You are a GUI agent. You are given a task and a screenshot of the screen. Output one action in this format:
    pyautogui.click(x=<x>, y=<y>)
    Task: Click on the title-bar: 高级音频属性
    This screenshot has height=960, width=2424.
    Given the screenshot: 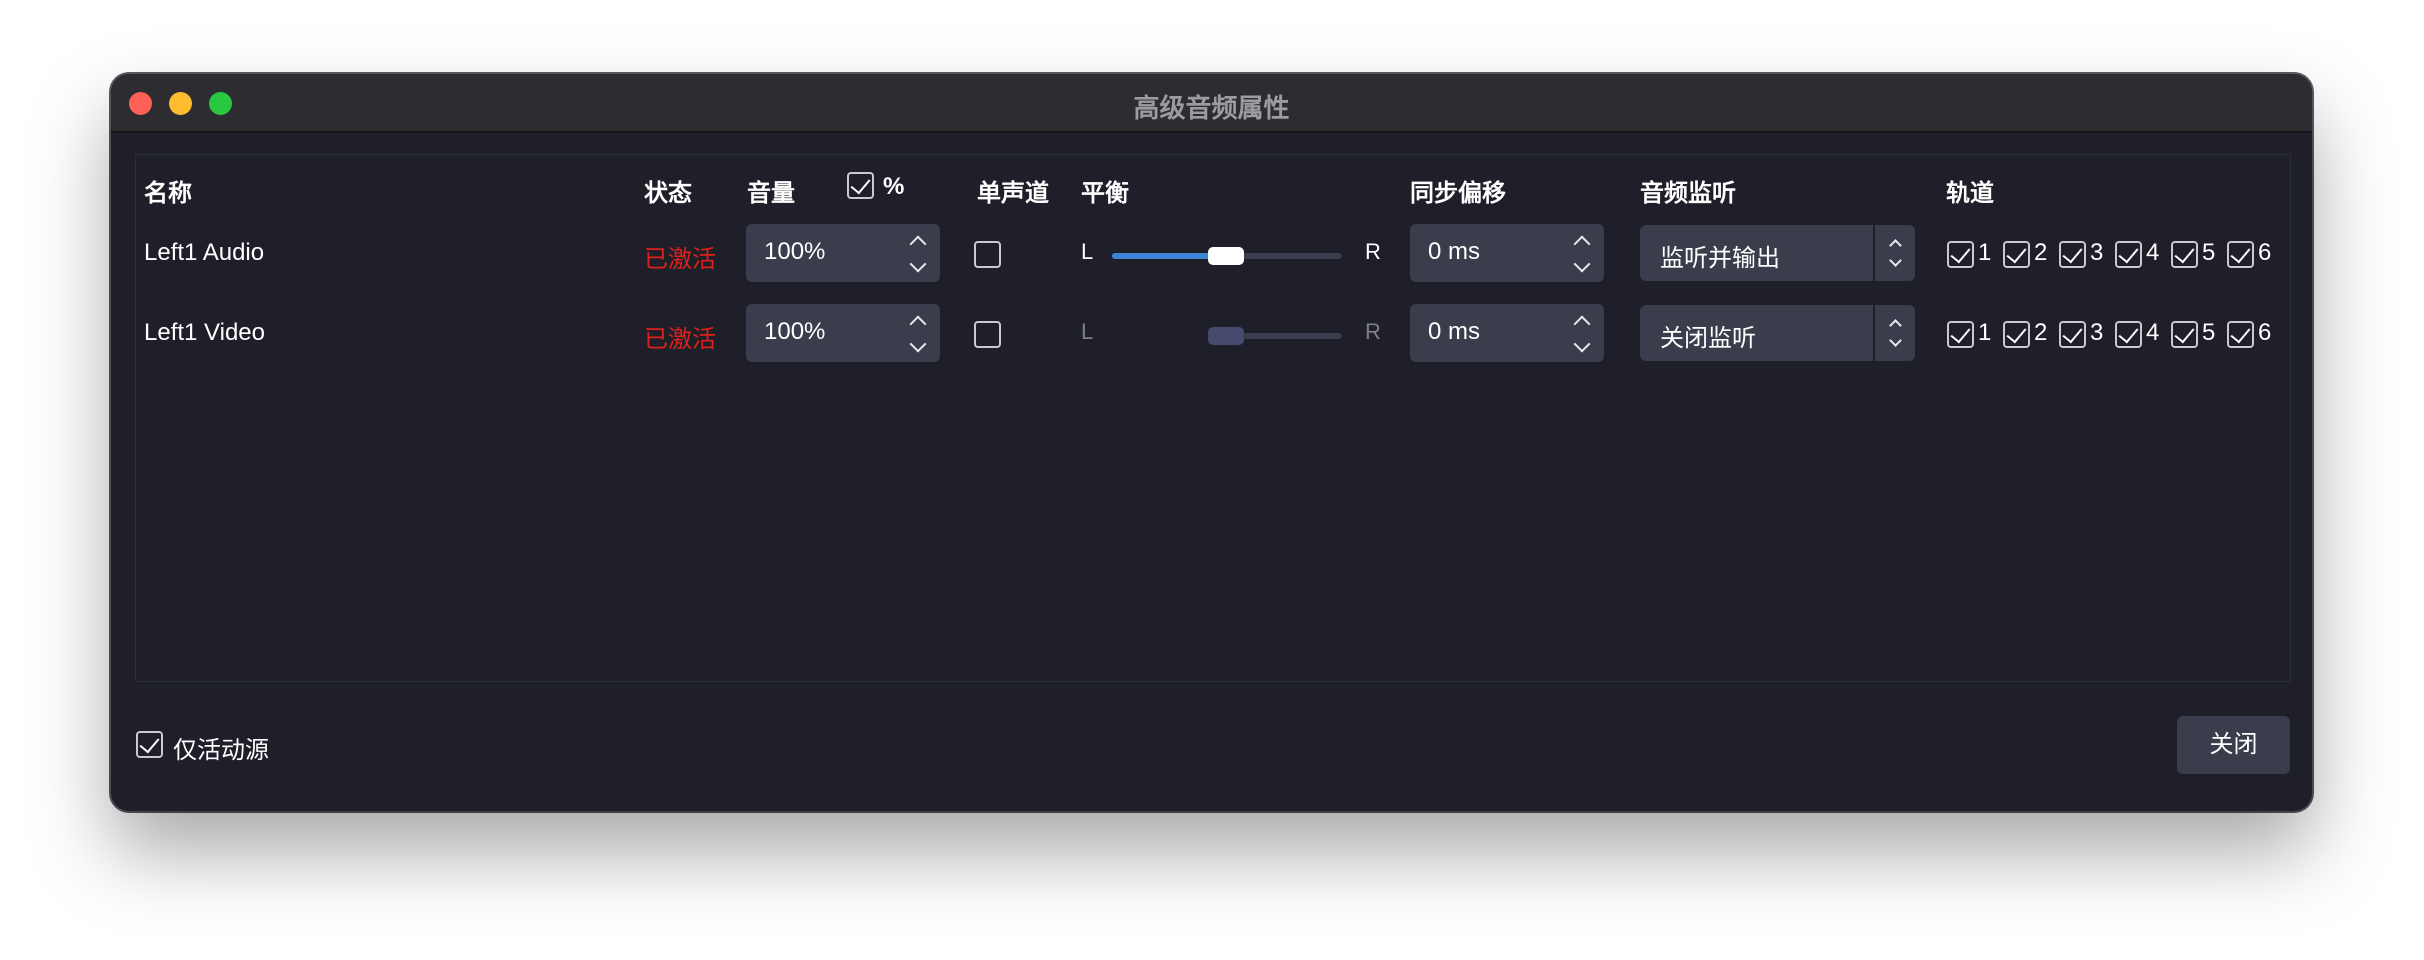 What is the action you would take?
    pyautogui.click(x=1211, y=103)
    